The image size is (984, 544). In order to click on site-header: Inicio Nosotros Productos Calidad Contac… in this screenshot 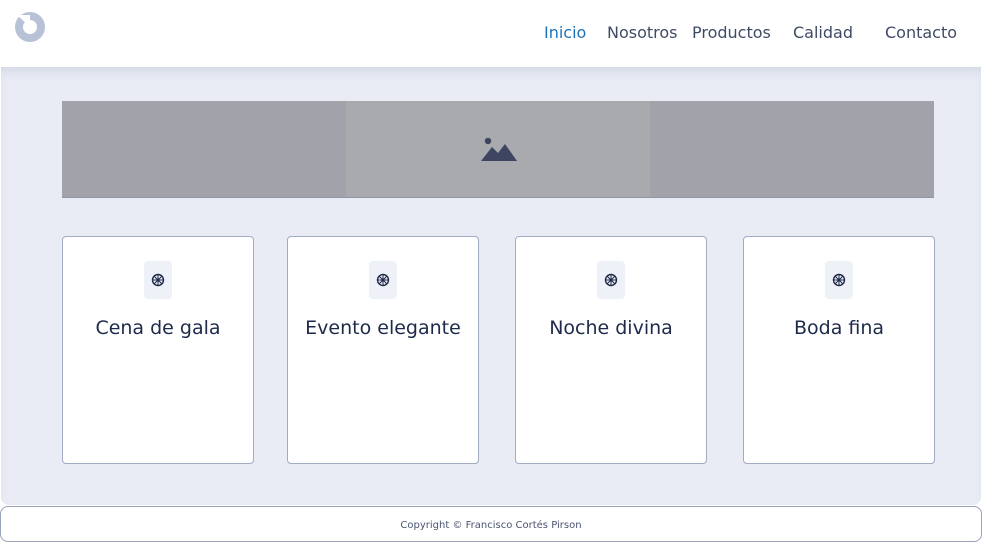, I will do `click(492, 33)`.